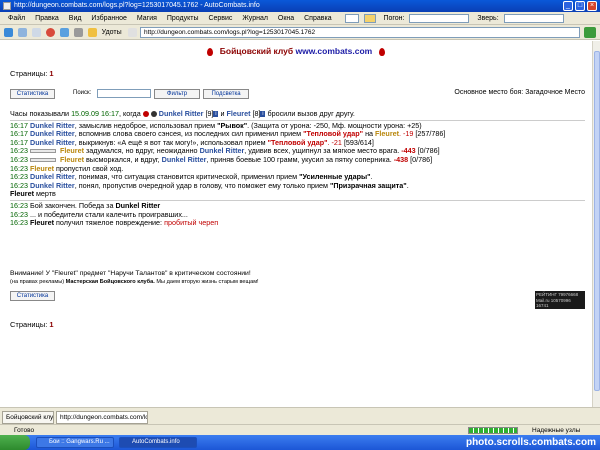 The width and height of the screenshot is (600, 450). What do you see at coordinates (75, 18) in the screenshot?
I see `menu-view: Вид` at bounding box center [75, 18].